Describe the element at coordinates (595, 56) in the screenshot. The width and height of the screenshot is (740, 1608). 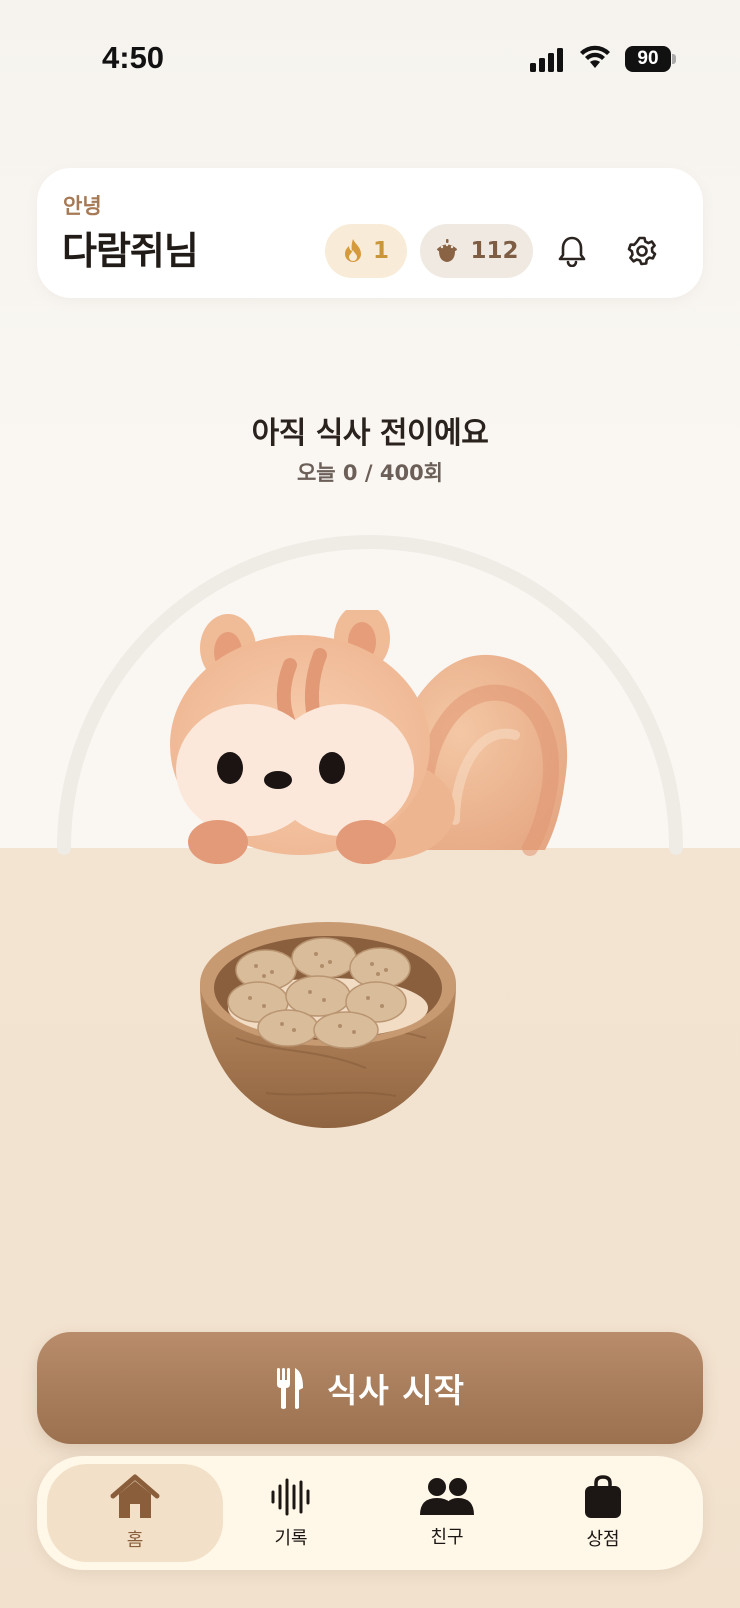
I see `wifi-icon` at that location.